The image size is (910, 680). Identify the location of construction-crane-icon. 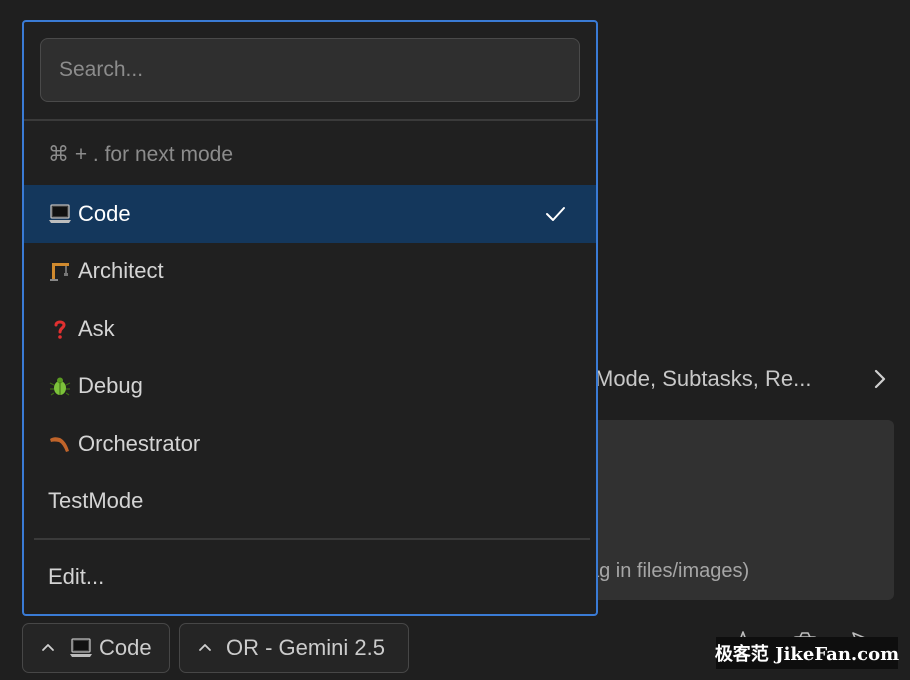
(63, 271).